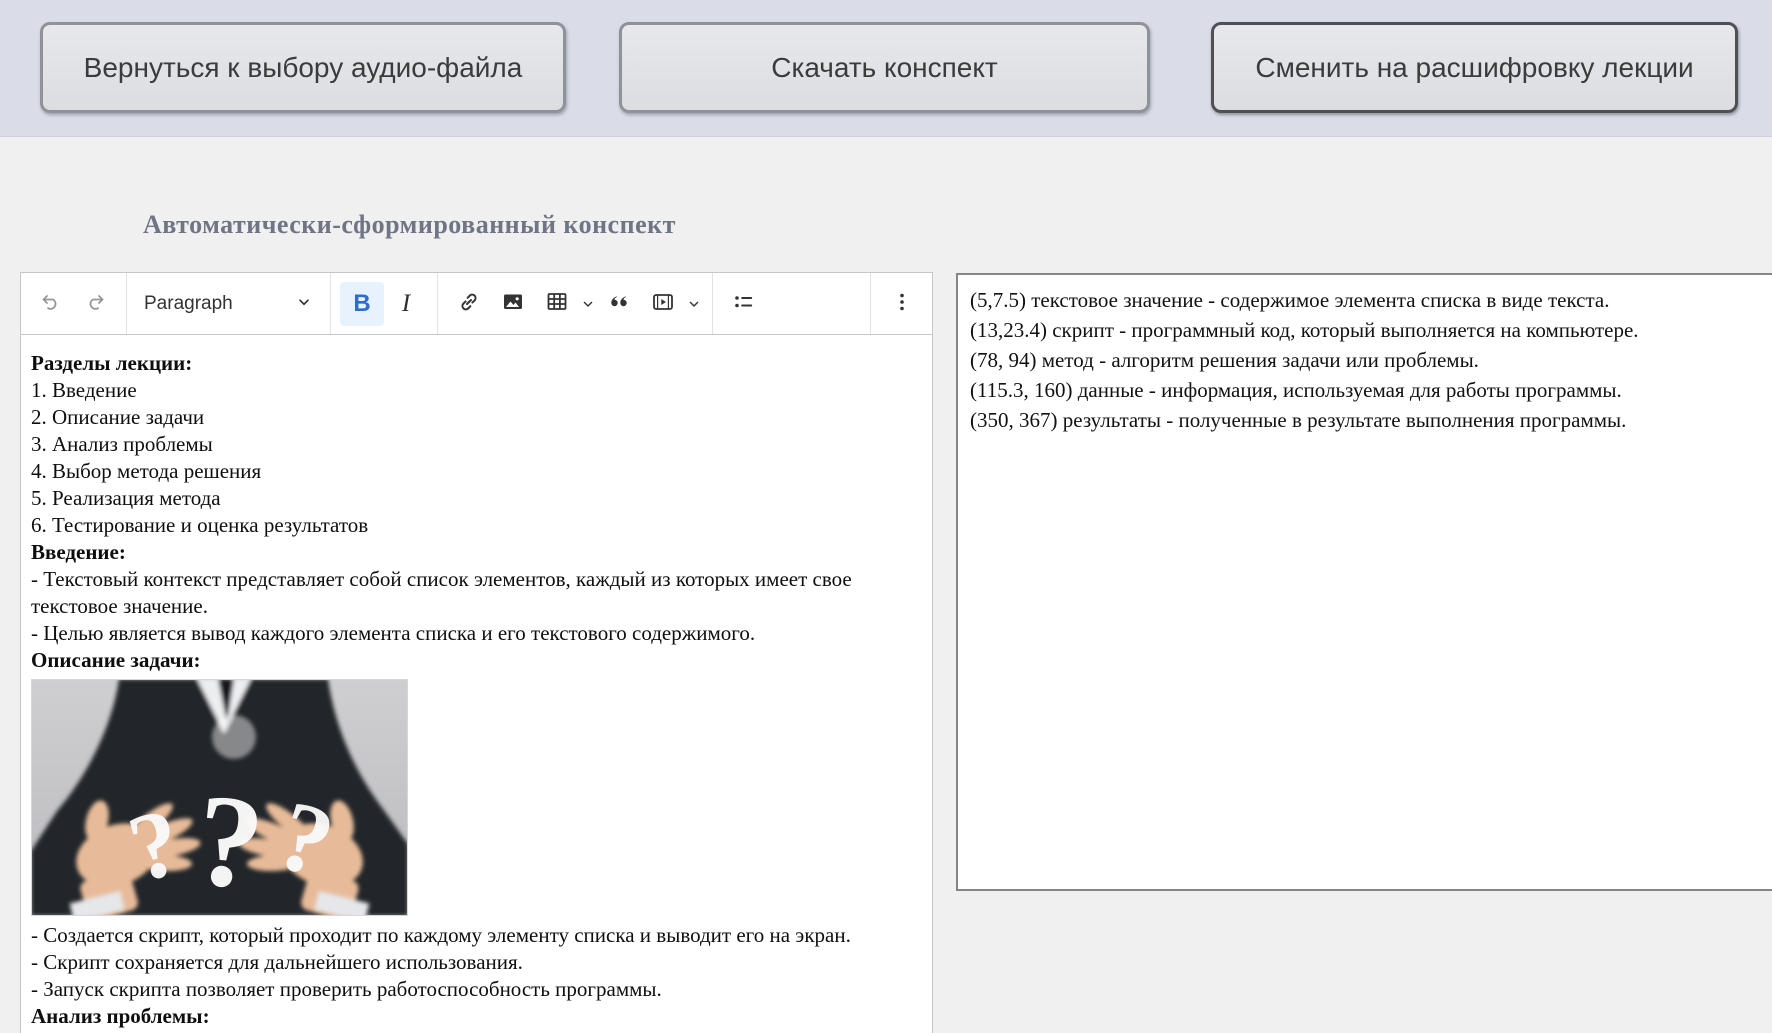  What do you see at coordinates (126, 498) in the screenshot?
I see `content-line: 5. Реализация метода` at bounding box center [126, 498].